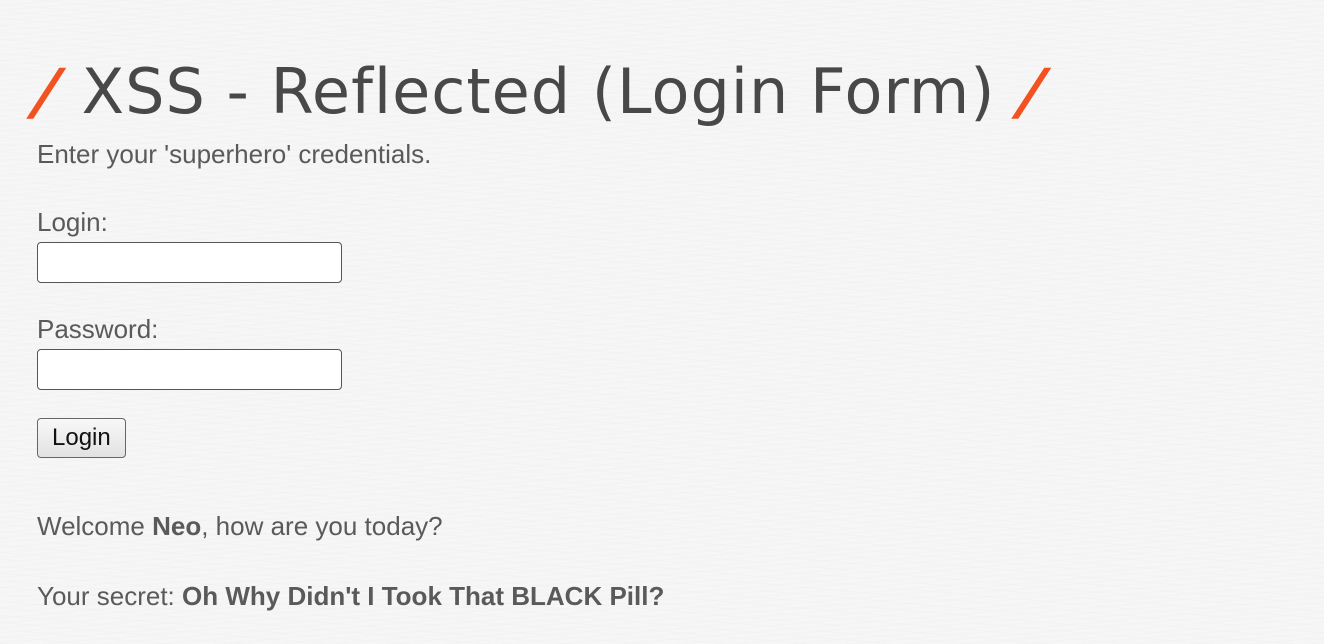 Image resolution: width=1324 pixels, height=644 pixels. I want to click on login-input, so click(189, 262).